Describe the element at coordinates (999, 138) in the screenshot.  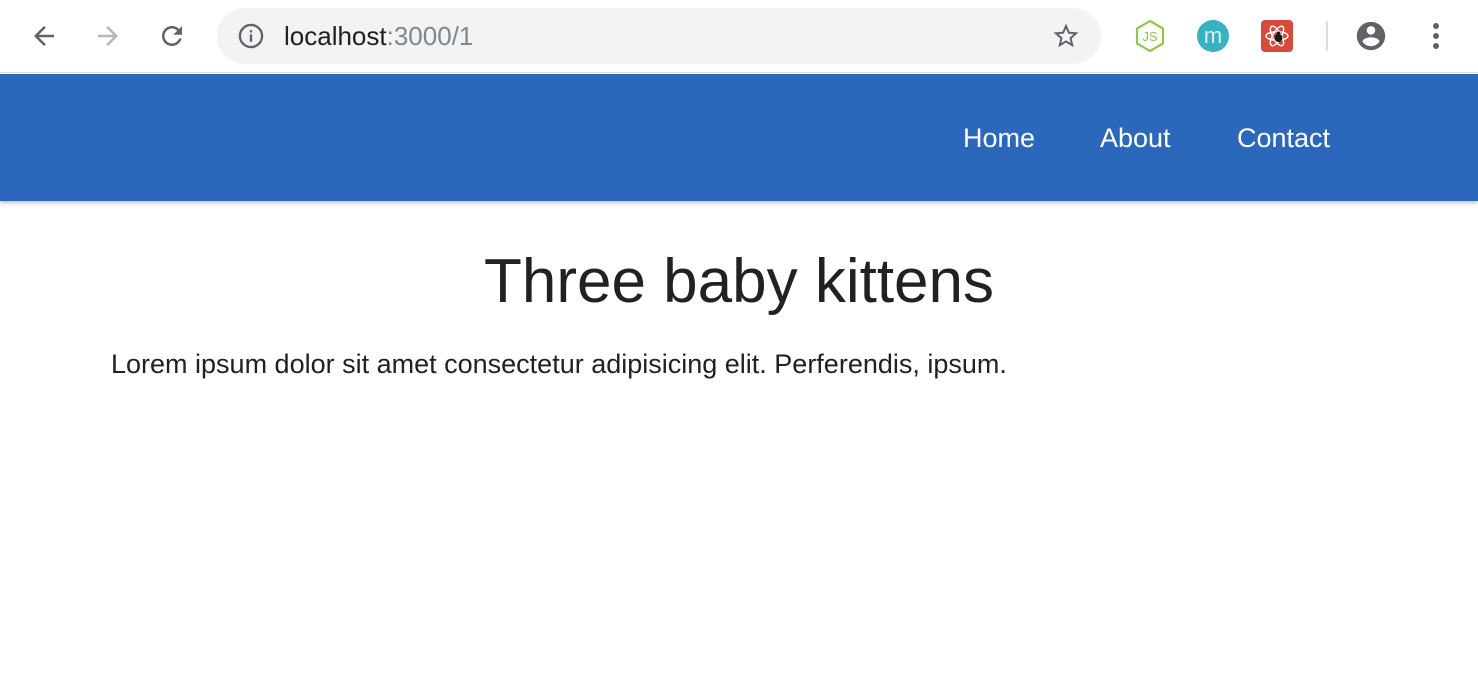
I see `nav-link-home: Home` at that location.